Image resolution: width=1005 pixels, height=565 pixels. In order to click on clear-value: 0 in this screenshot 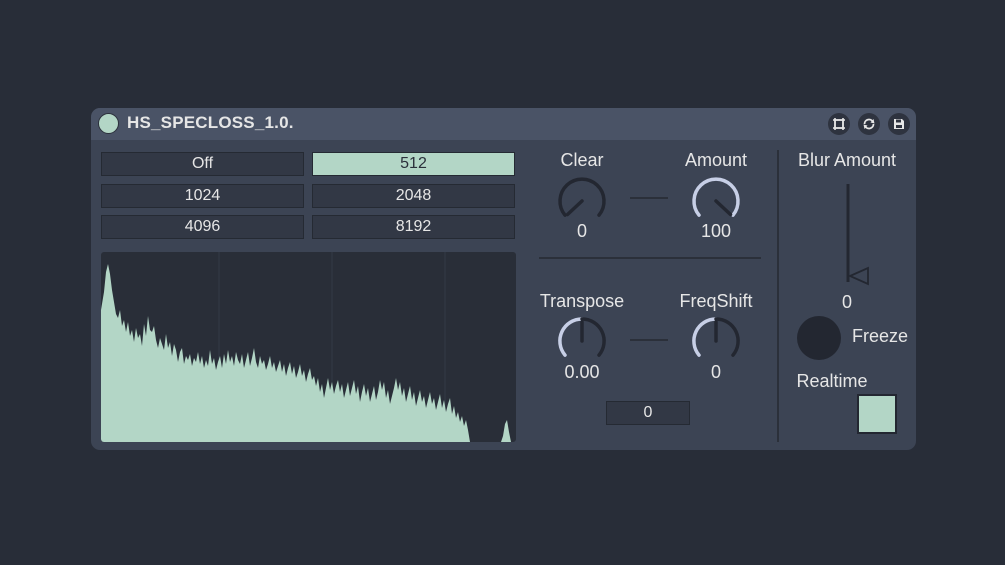, I will do `click(581, 231)`.